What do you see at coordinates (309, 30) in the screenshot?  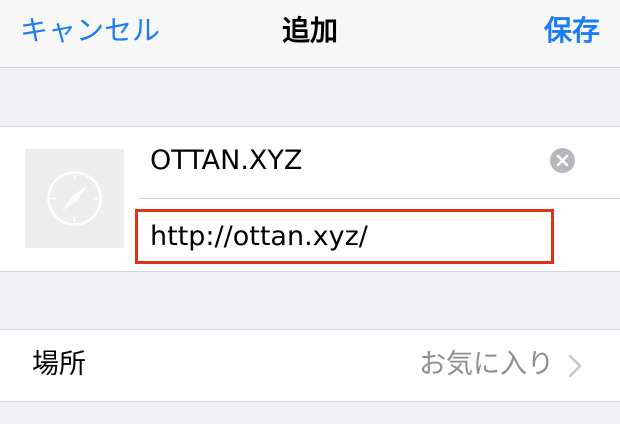 I see `page-title: 追加` at bounding box center [309, 30].